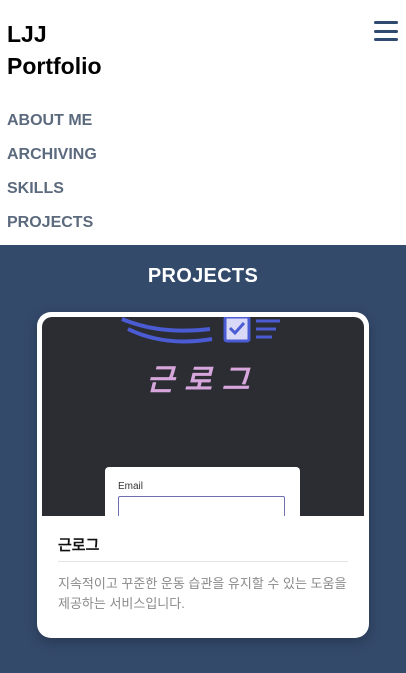 This screenshot has width=406, height=673. What do you see at coordinates (52, 229) in the screenshot?
I see `nav-item-projects: PROJECTS` at bounding box center [52, 229].